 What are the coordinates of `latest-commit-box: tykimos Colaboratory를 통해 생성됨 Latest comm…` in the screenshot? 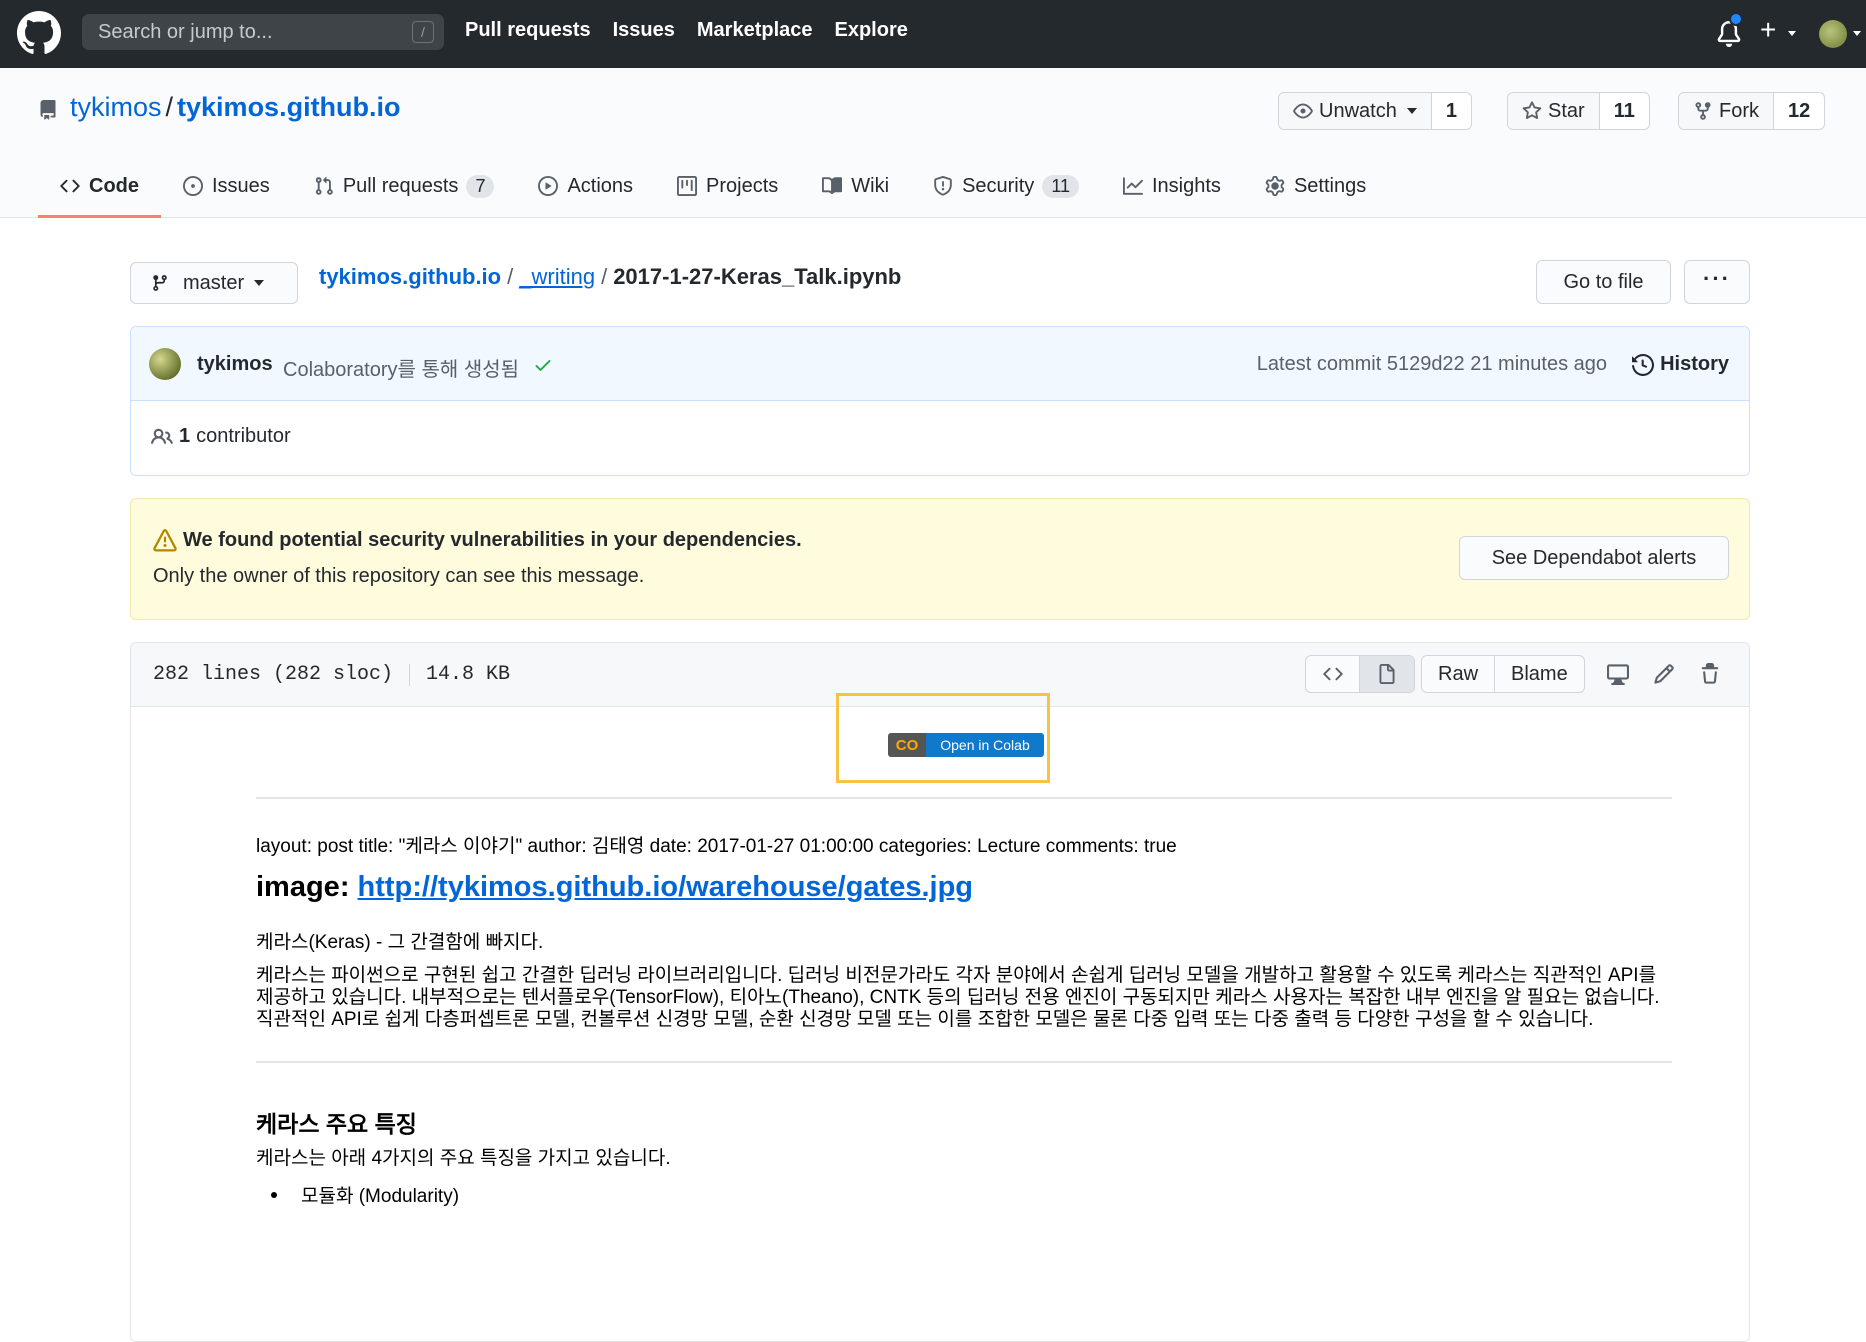 It's located at (940, 401).